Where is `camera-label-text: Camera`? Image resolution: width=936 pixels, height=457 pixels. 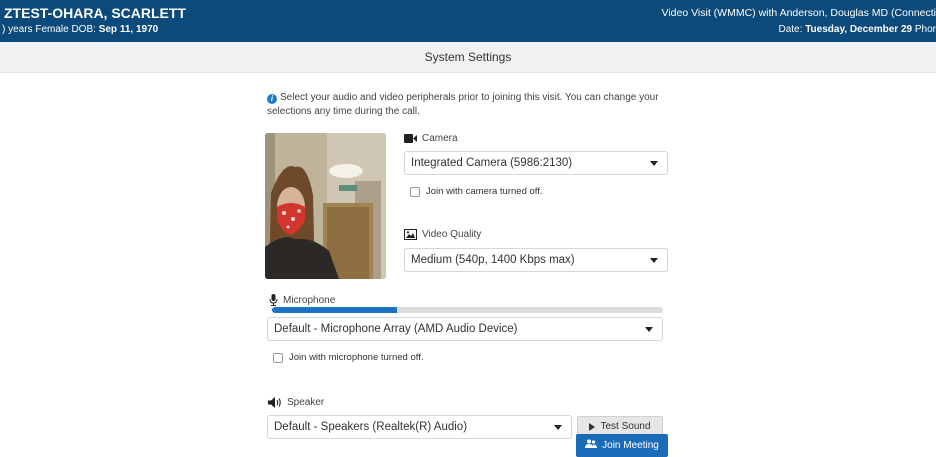 camera-label-text: Camera is located at coordinates (440, 138).